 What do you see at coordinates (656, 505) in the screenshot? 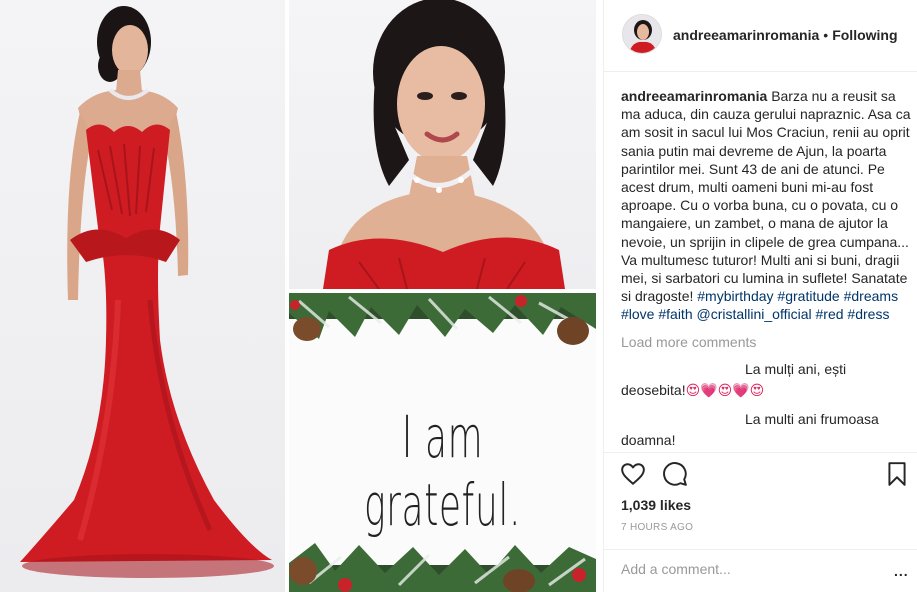
I see `likes-count: 1,039 likes` at bounding box center [656, 505].